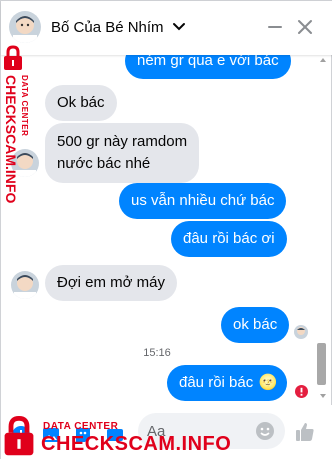 The height and width of the screenshot is (459, 332). What do you see at coordinates (216, 382) in the screenshot?
I see `message-text: đâu rồi bác` at bounding box center [216, 382].